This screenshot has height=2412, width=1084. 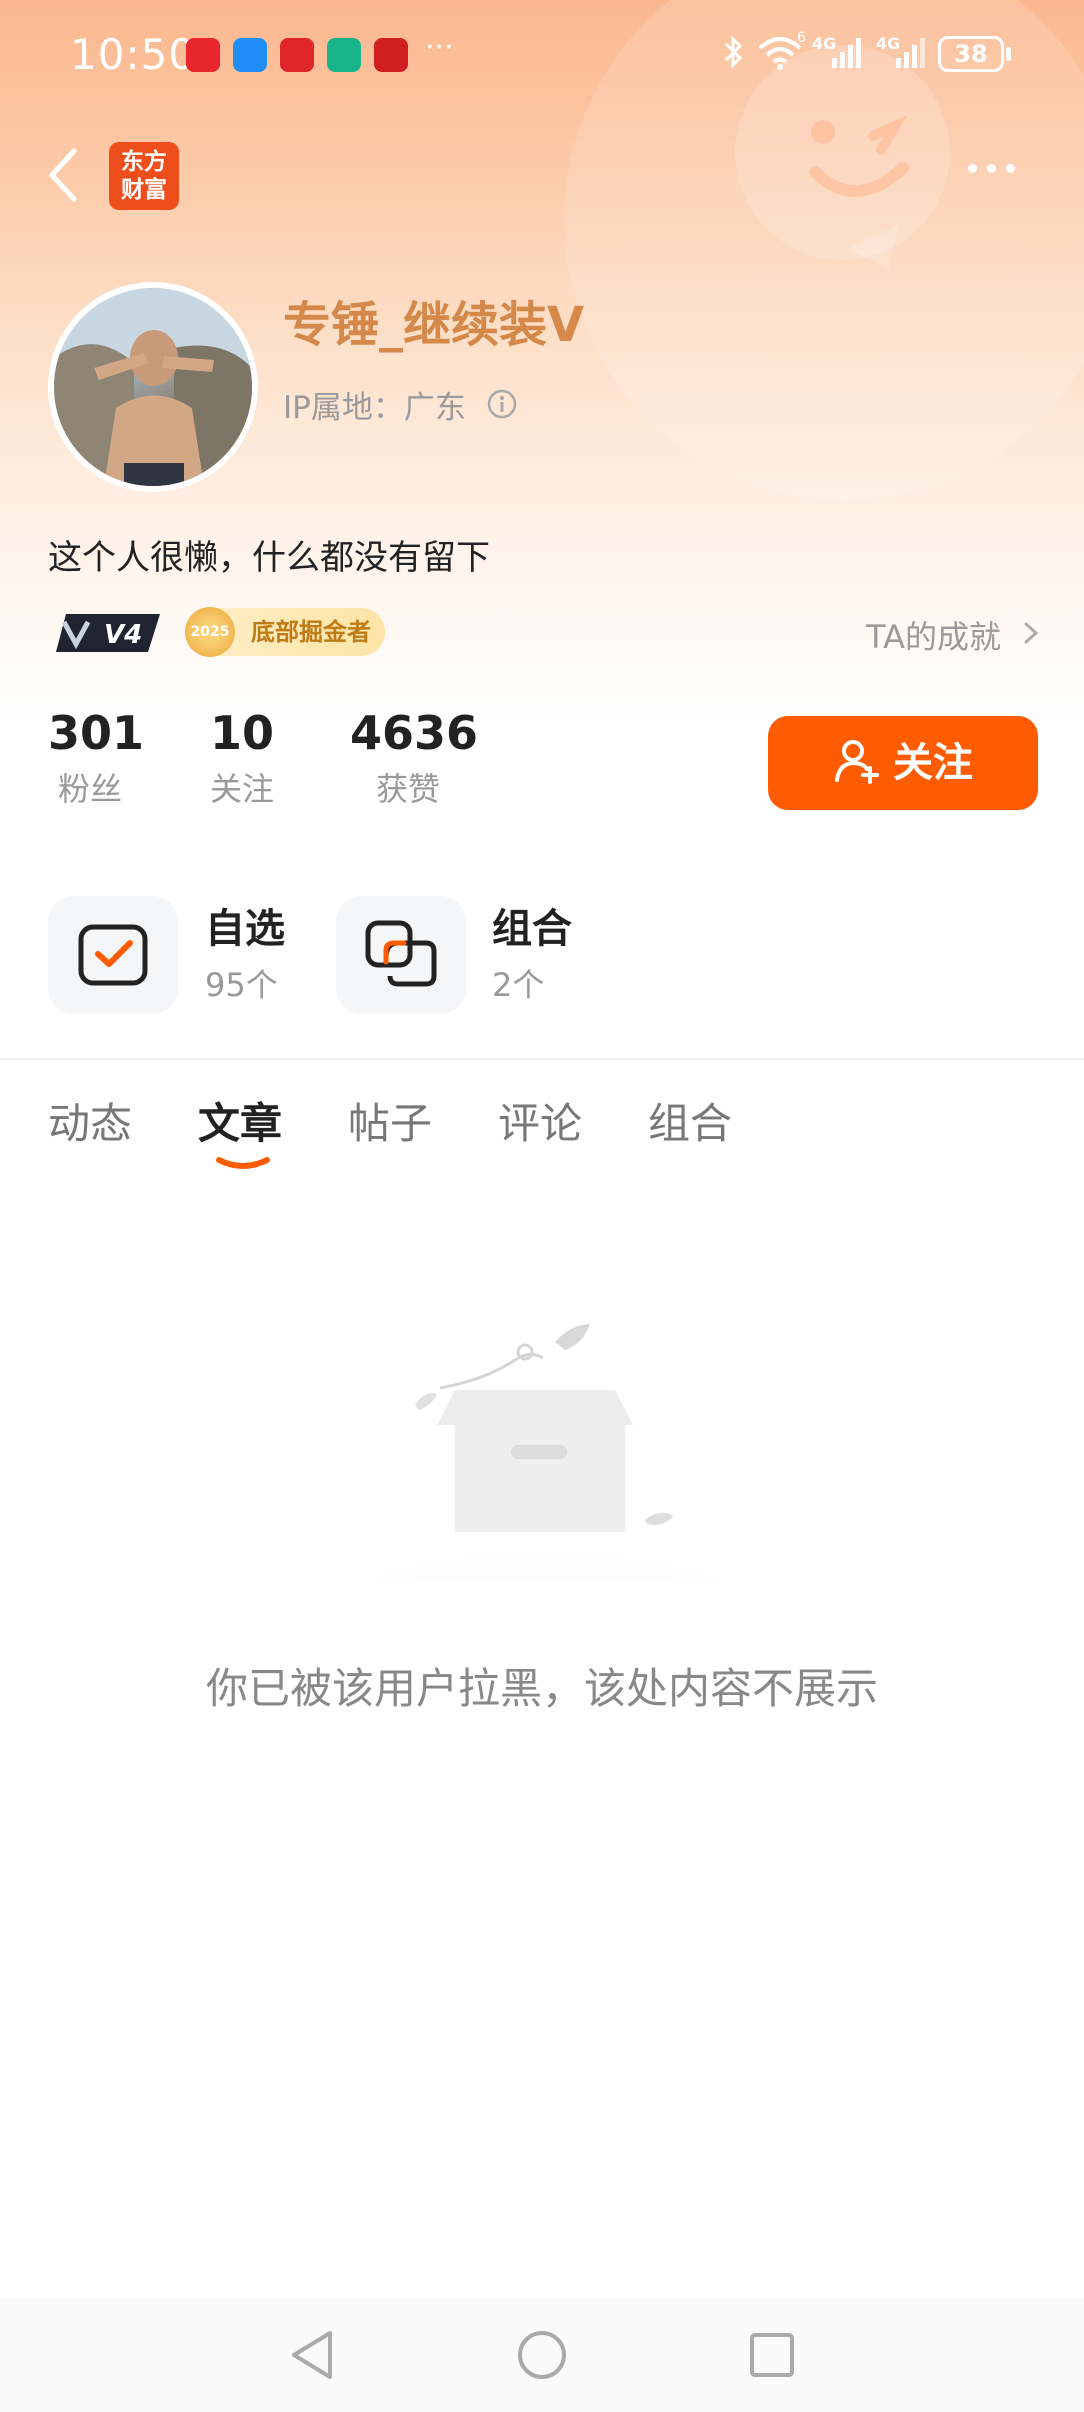 I want to click on watchlist-title: 自选, so click(x=245, y=925).